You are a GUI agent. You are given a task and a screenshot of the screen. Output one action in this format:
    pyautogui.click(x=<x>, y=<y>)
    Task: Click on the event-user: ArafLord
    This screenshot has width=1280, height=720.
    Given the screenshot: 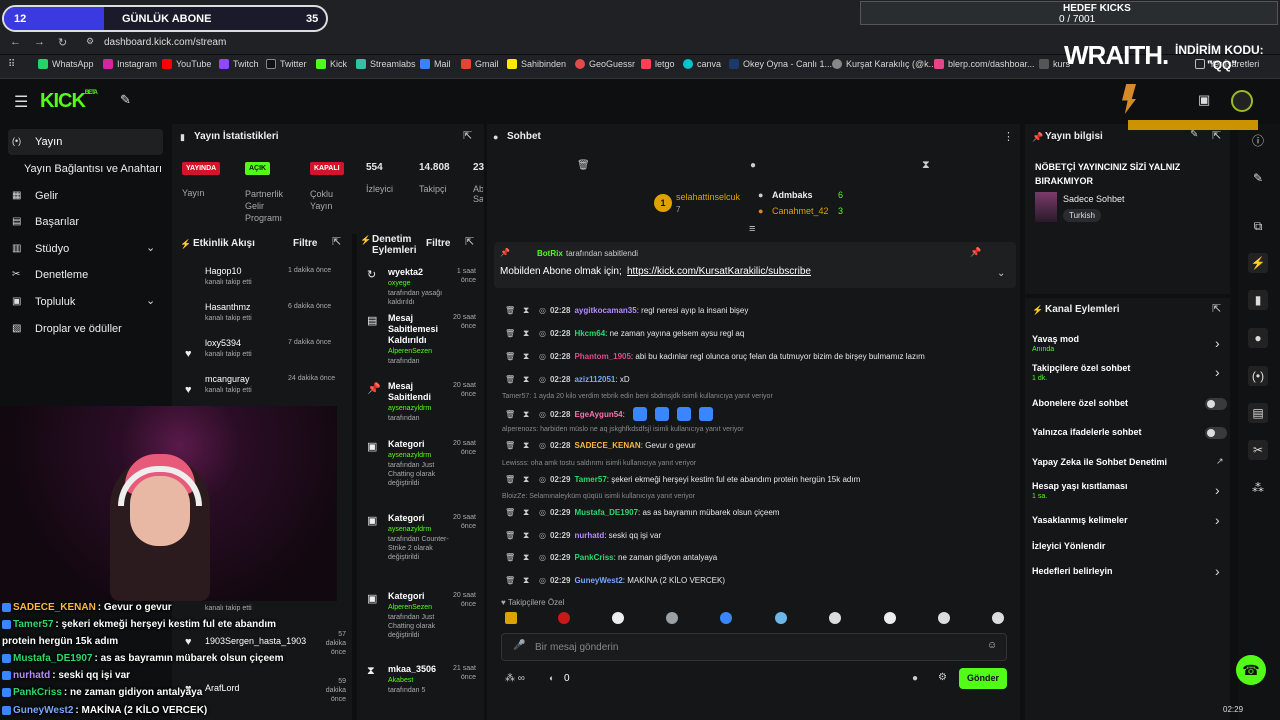 What is the action you would take?
    pyautogui.click(x=222, y=688)
    